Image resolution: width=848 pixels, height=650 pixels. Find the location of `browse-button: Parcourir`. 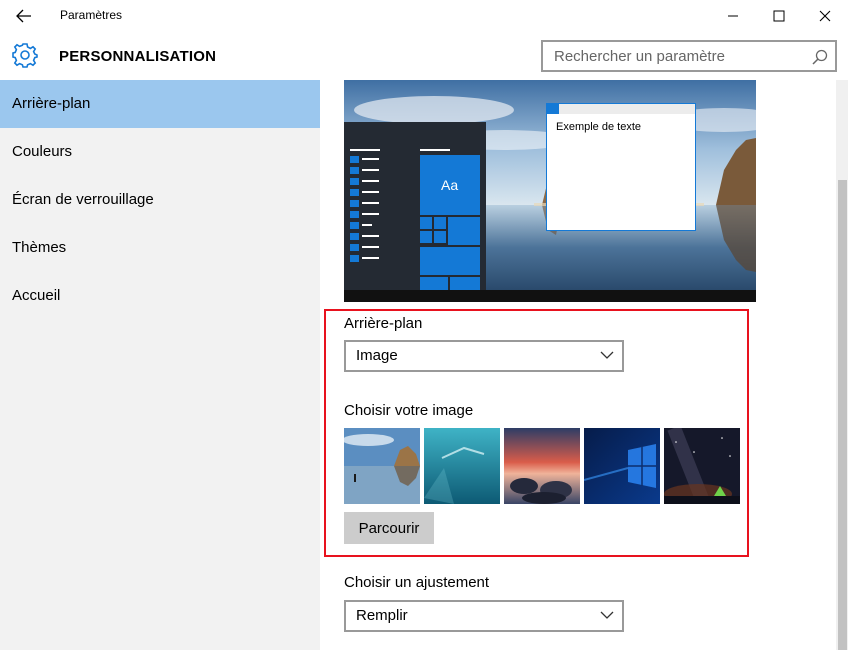

browse-button: Parcourir is located at coordinates (389, 528).